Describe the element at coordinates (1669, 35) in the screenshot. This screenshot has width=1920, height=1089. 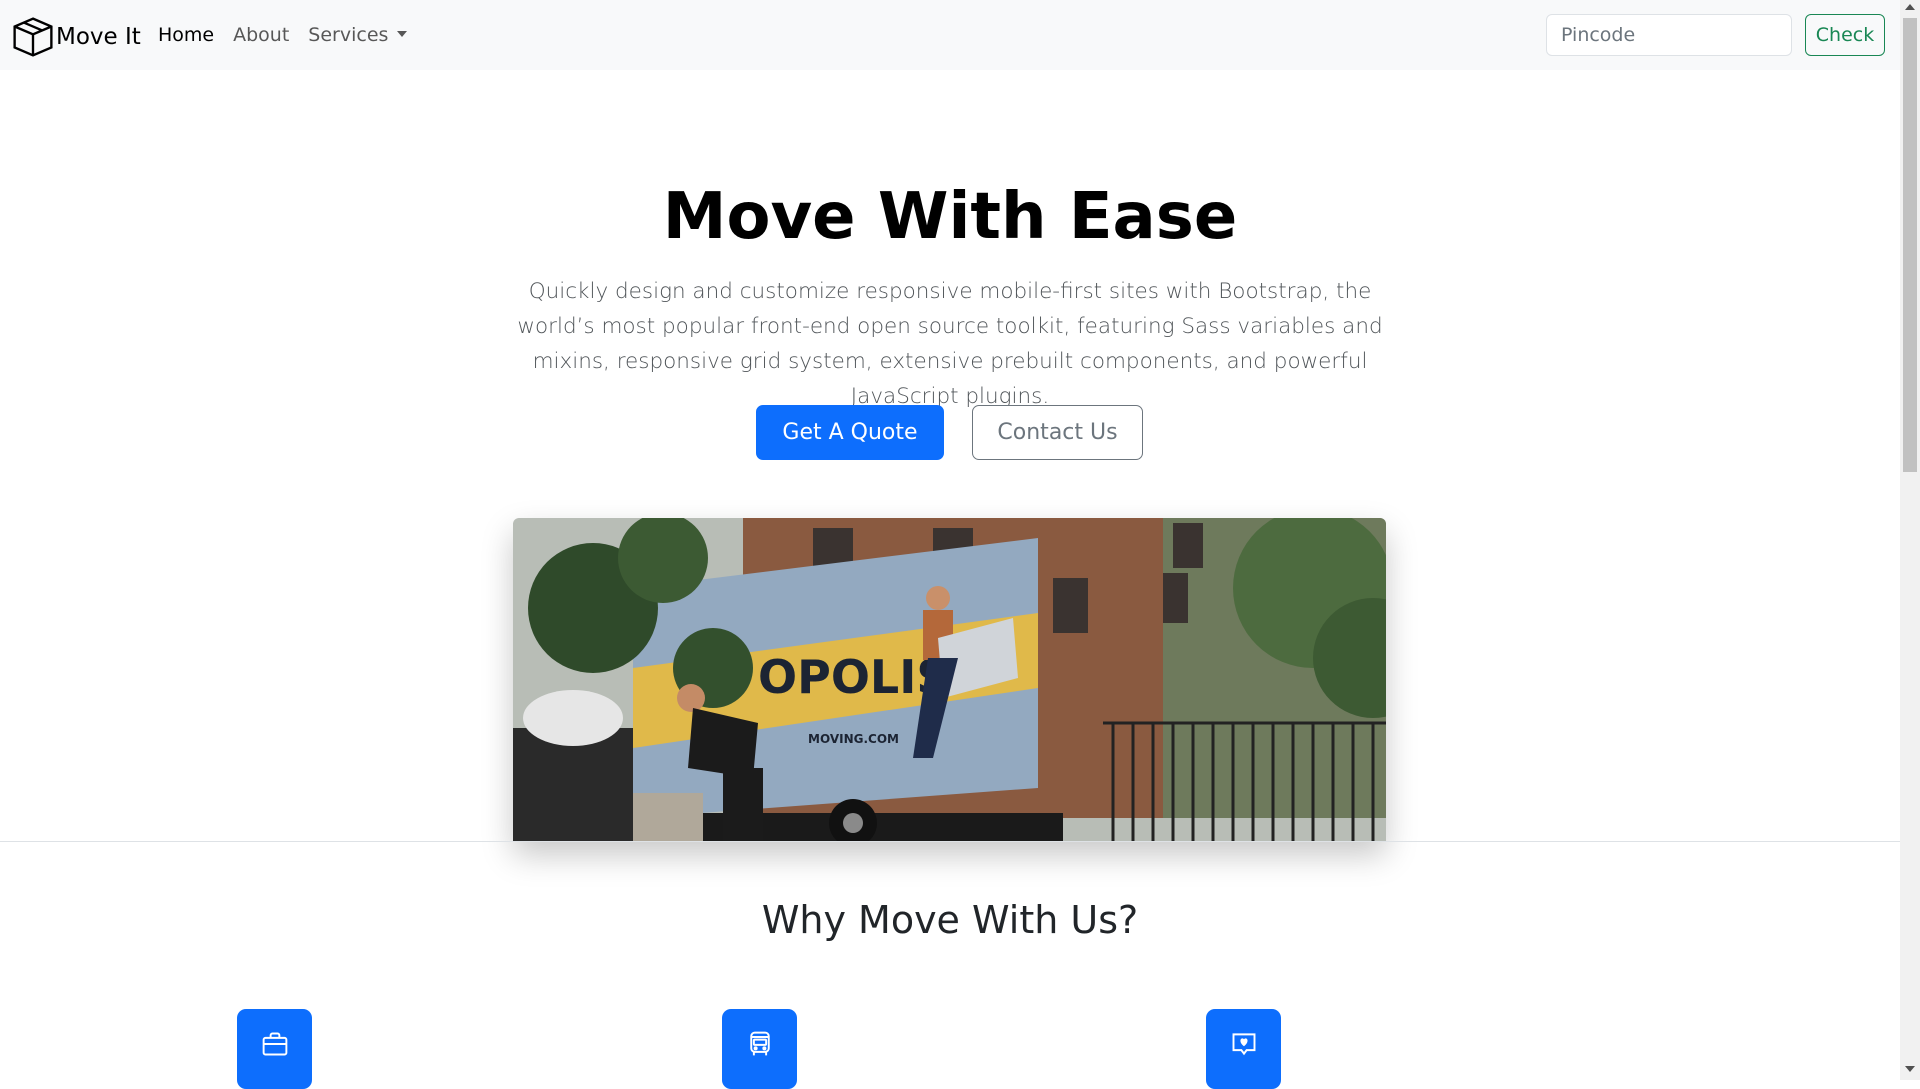
I see `pincode-input` at that location.